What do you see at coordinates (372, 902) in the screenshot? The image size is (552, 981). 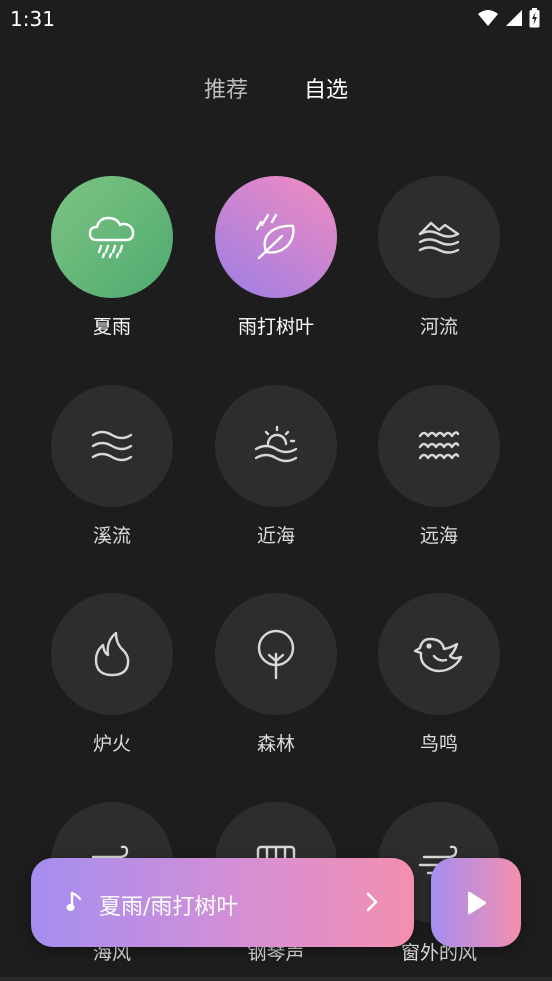 I see `chevron-right-icon` at bounding box center [372, 902].